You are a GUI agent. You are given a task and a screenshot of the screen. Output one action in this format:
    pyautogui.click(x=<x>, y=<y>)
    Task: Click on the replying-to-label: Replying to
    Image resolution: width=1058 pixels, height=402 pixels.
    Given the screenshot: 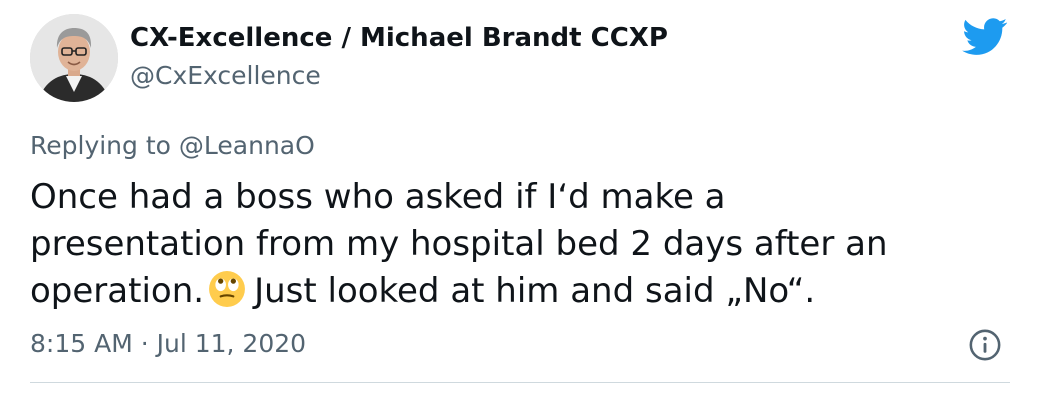 What is the action you would take?
    pyautogui.click(x=100, y=145)
    